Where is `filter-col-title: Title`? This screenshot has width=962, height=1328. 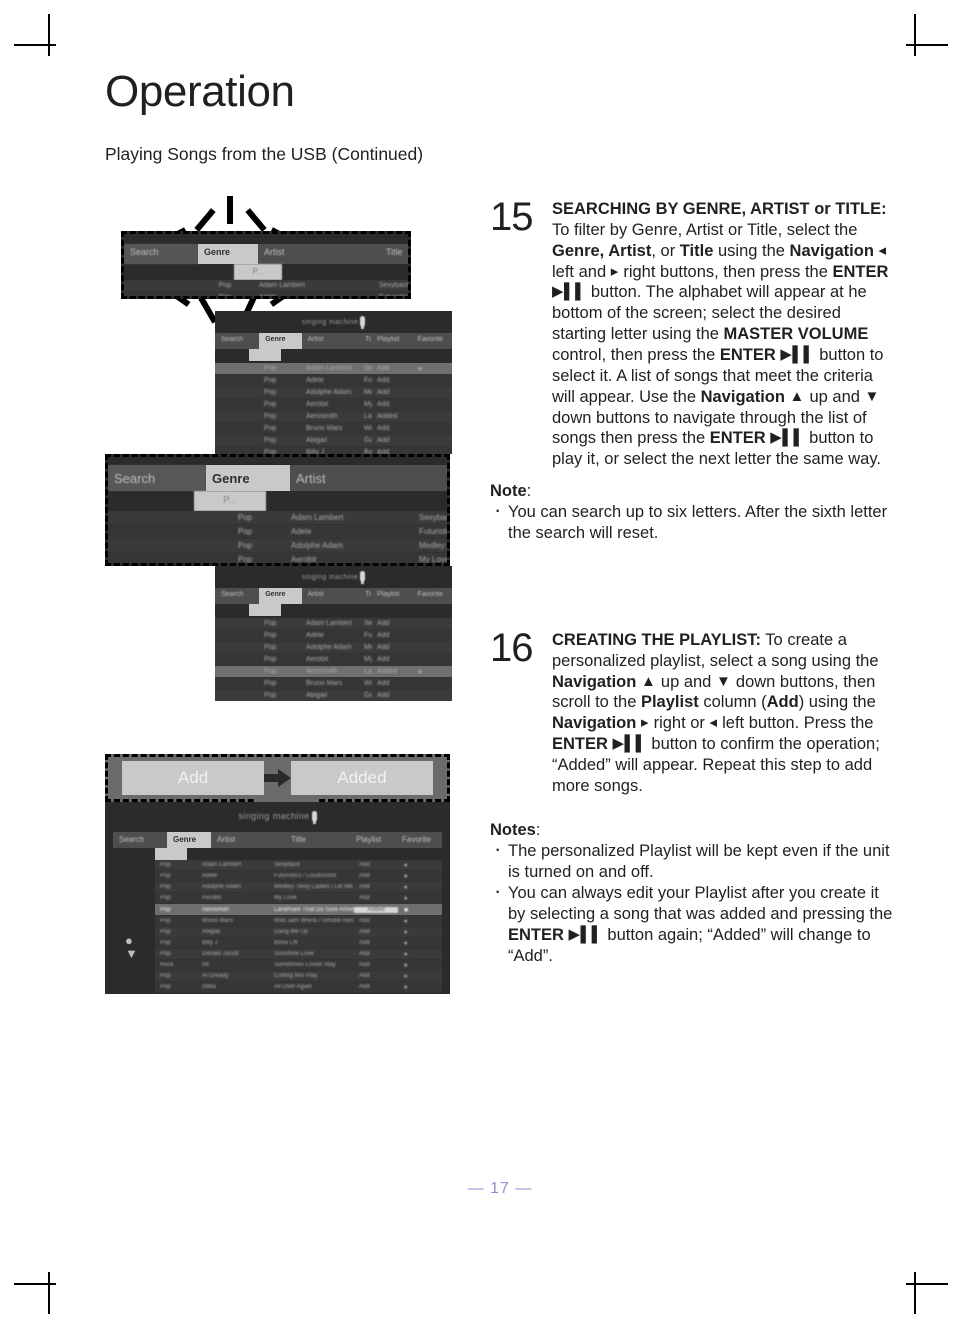
filter-col-title: Title is located at coordinates (394, 254).